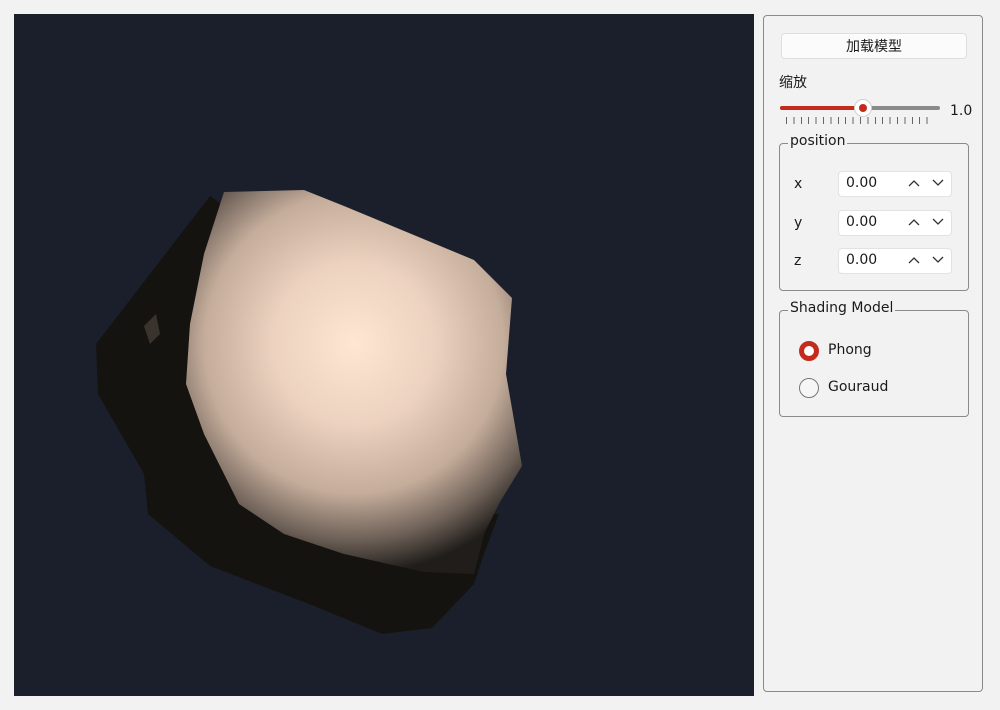  What do you see at coordinates (858, 387) in the screenshot?
I see `radio-gouraud-label: Gouraud` at bounding box center [858, 387].